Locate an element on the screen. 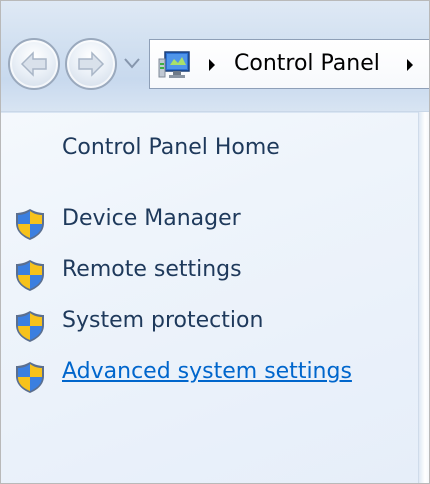  breadcrumb-control-panel: Control Panel is located at coordinates (307, 63).